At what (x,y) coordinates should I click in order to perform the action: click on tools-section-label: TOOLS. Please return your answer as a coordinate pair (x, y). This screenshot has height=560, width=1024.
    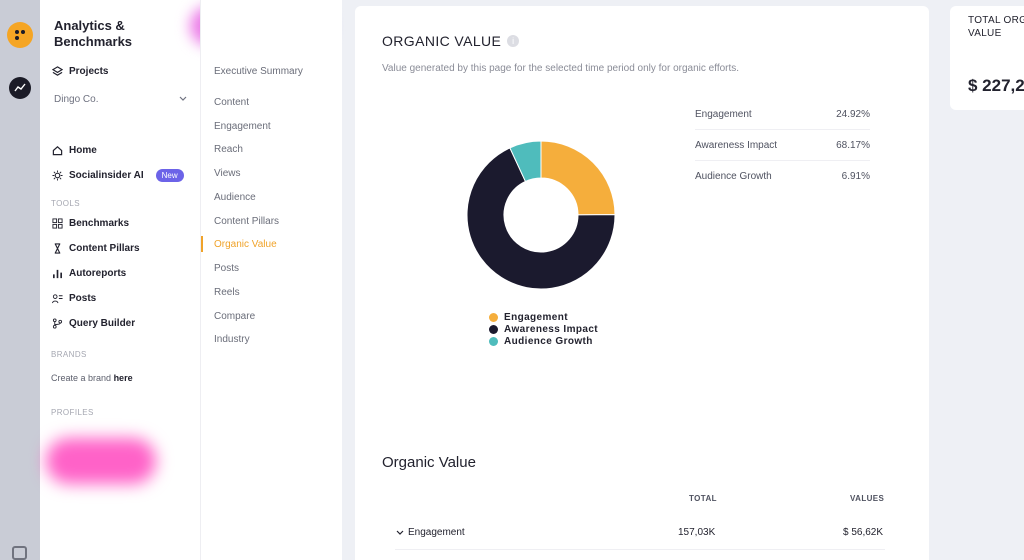
    Looking at the image, I should click on (65, 203).